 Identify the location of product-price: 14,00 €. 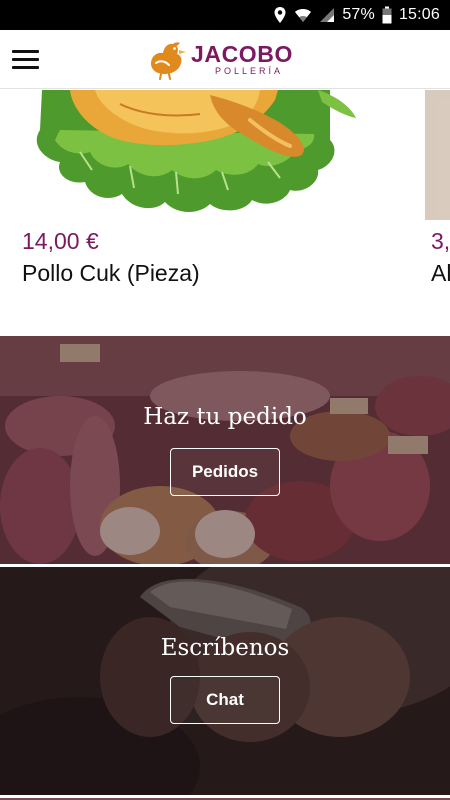
(60, 241).